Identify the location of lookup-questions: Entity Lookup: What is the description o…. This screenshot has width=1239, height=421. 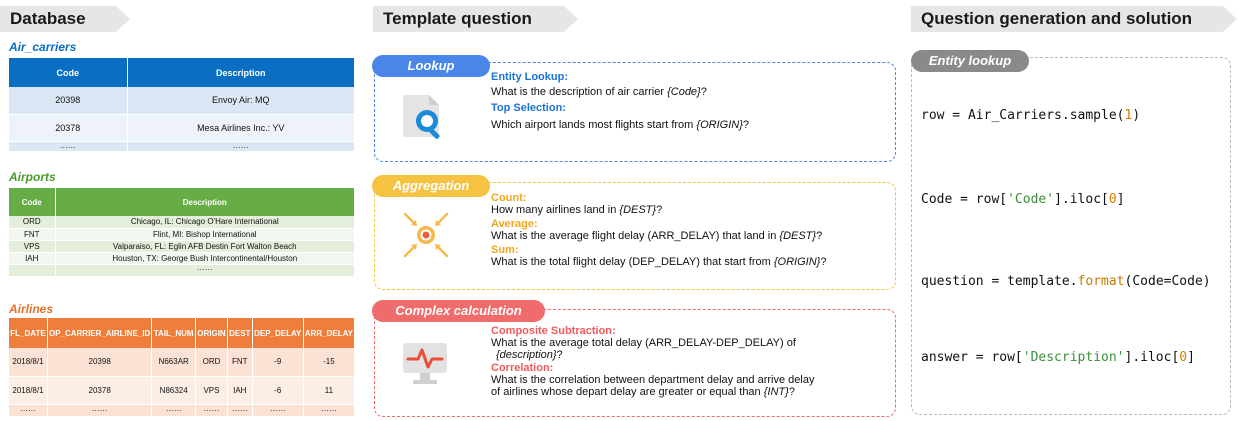
(620, 101).